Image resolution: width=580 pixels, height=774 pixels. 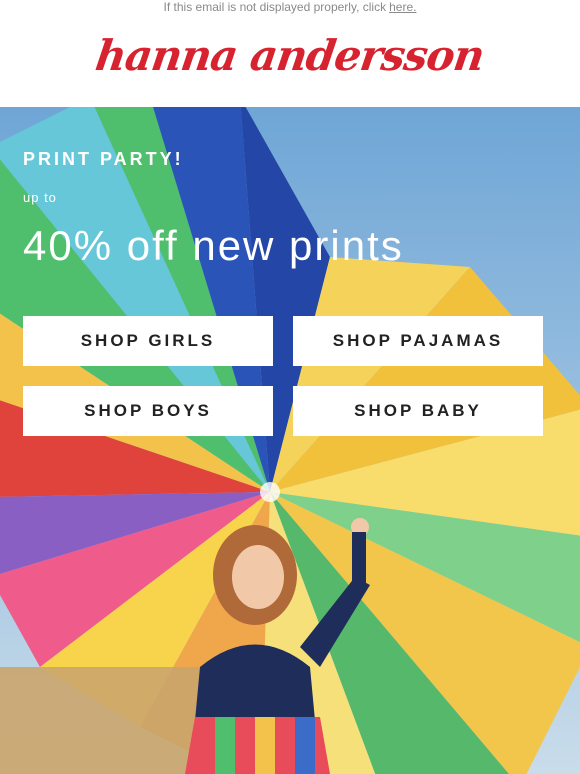 What do you see at coordinates (402, 7) in the screenshot?
I see `view-online-link: here.` at bounding box center [402, 7].